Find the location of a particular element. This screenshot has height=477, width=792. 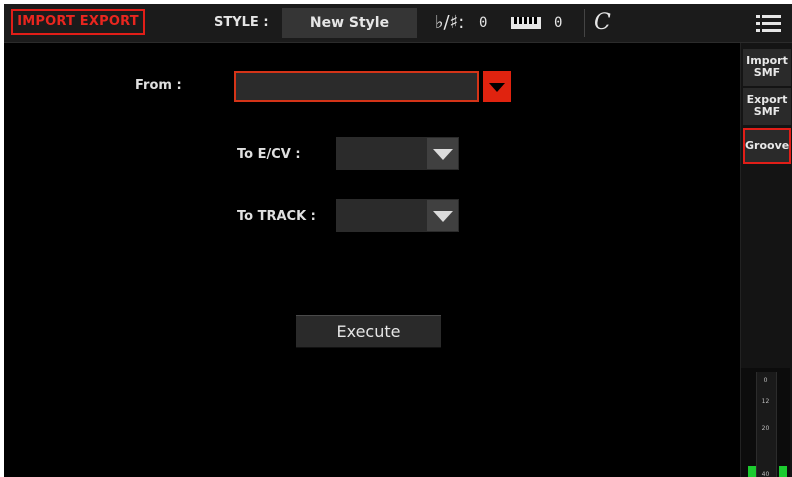

meter-tick-20: 20 is located at coordinates (765, 428).